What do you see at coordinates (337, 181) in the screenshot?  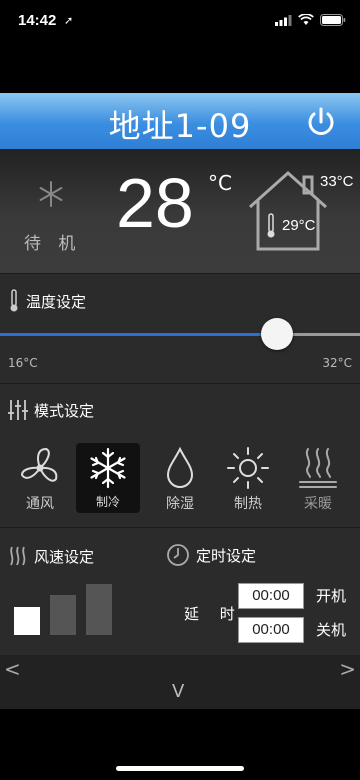 I see `outdoor-temperature: 33°C` at bounding box center [337, 181].